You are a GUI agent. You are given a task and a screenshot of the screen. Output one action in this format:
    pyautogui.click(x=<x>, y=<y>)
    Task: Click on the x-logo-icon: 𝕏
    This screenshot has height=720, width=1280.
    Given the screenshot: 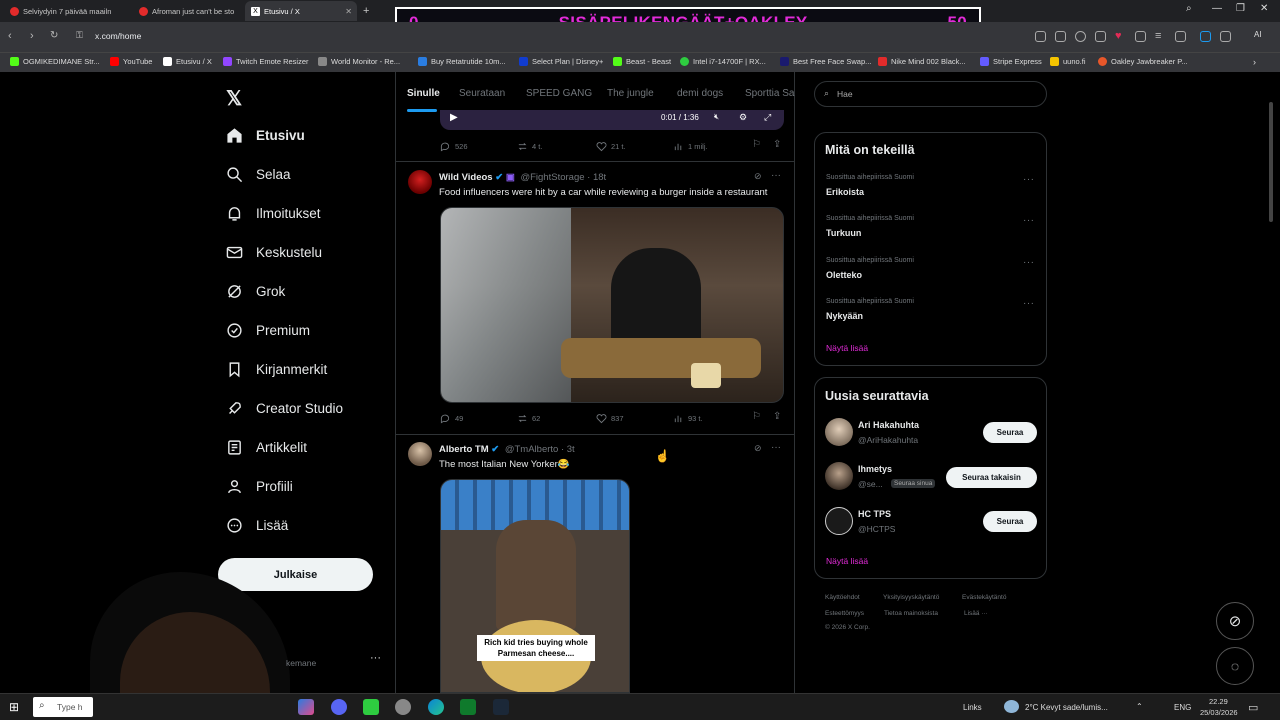 What is the action you would take?
    pyautogui.click(x=234, y=98)
    